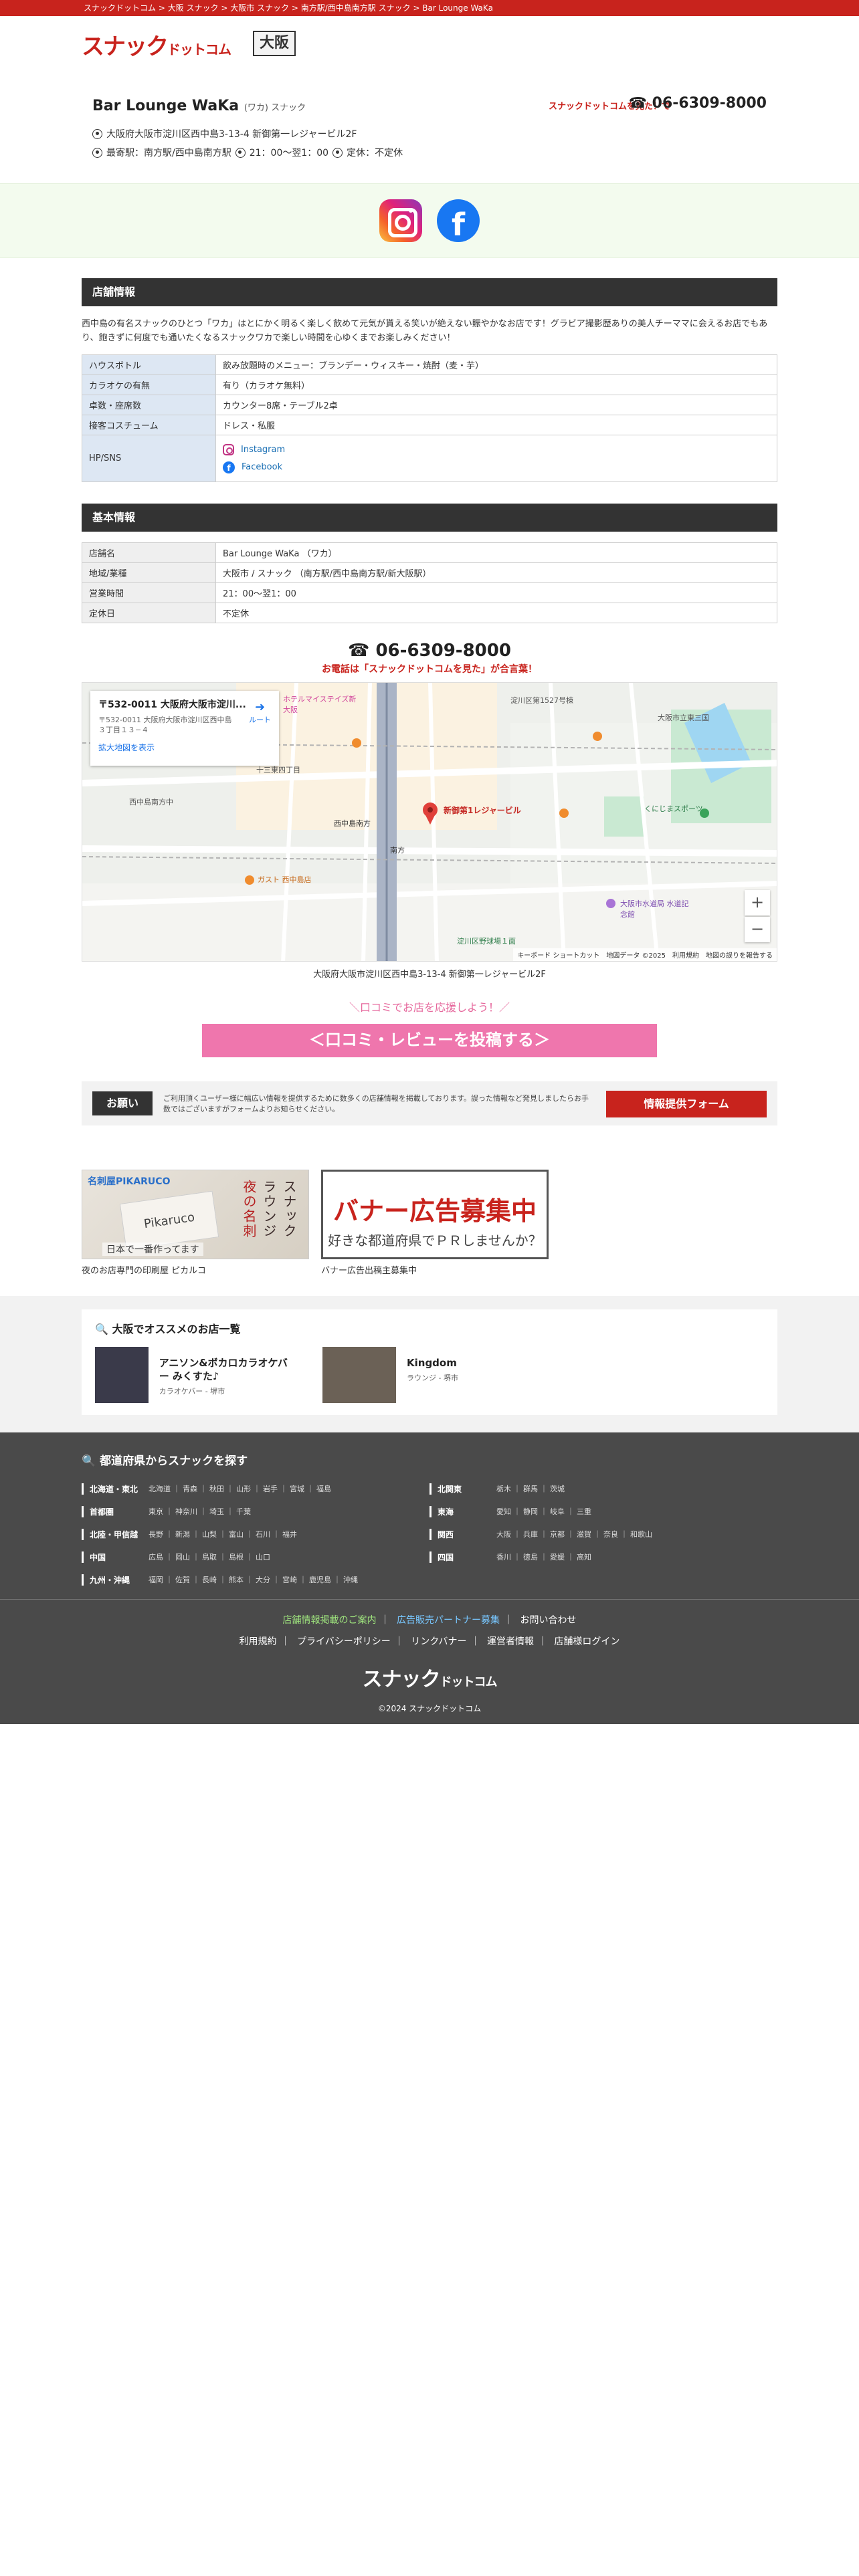  I want to click on recommend-title: 🔍 大阪でオススメのお店一覧, so click(168, 1329).